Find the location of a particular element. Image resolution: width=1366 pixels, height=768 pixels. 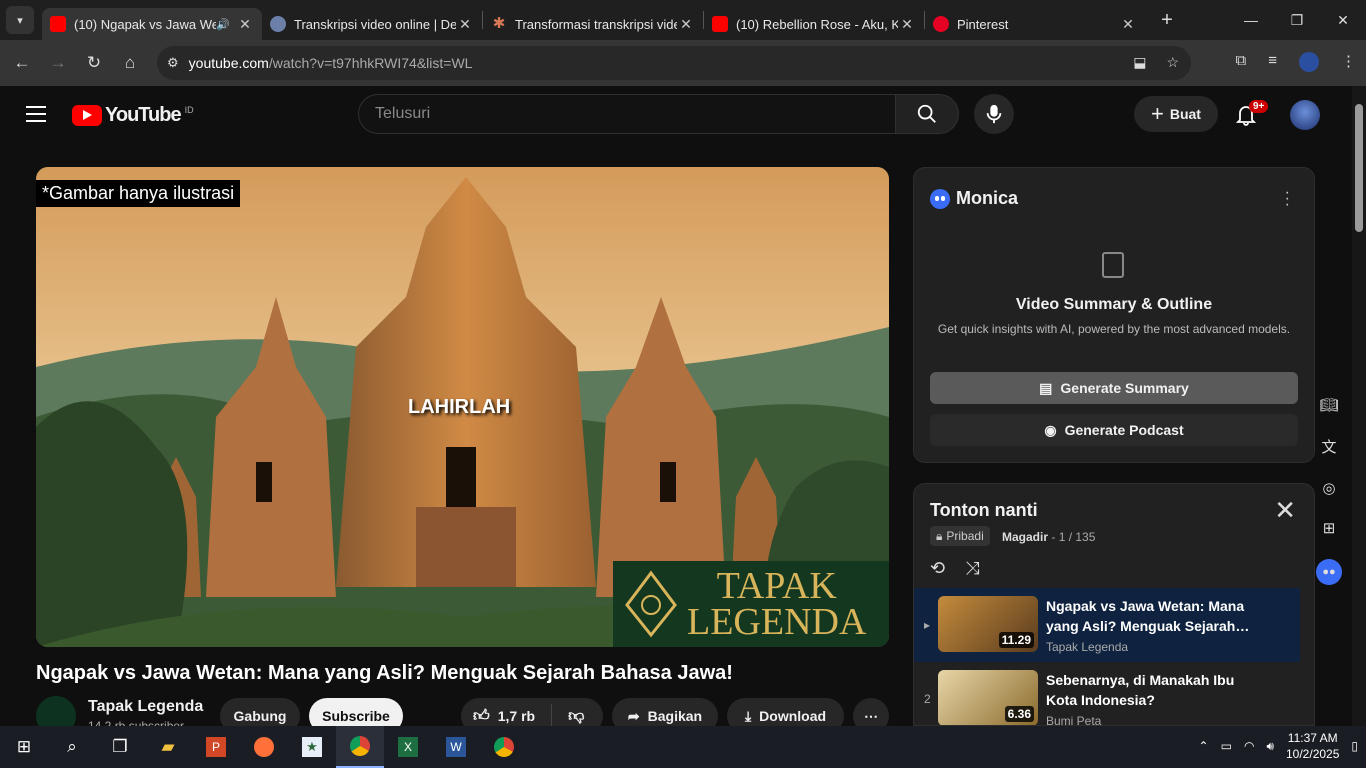

like-count: 1,7 rb is located at coordinates (516, 716).